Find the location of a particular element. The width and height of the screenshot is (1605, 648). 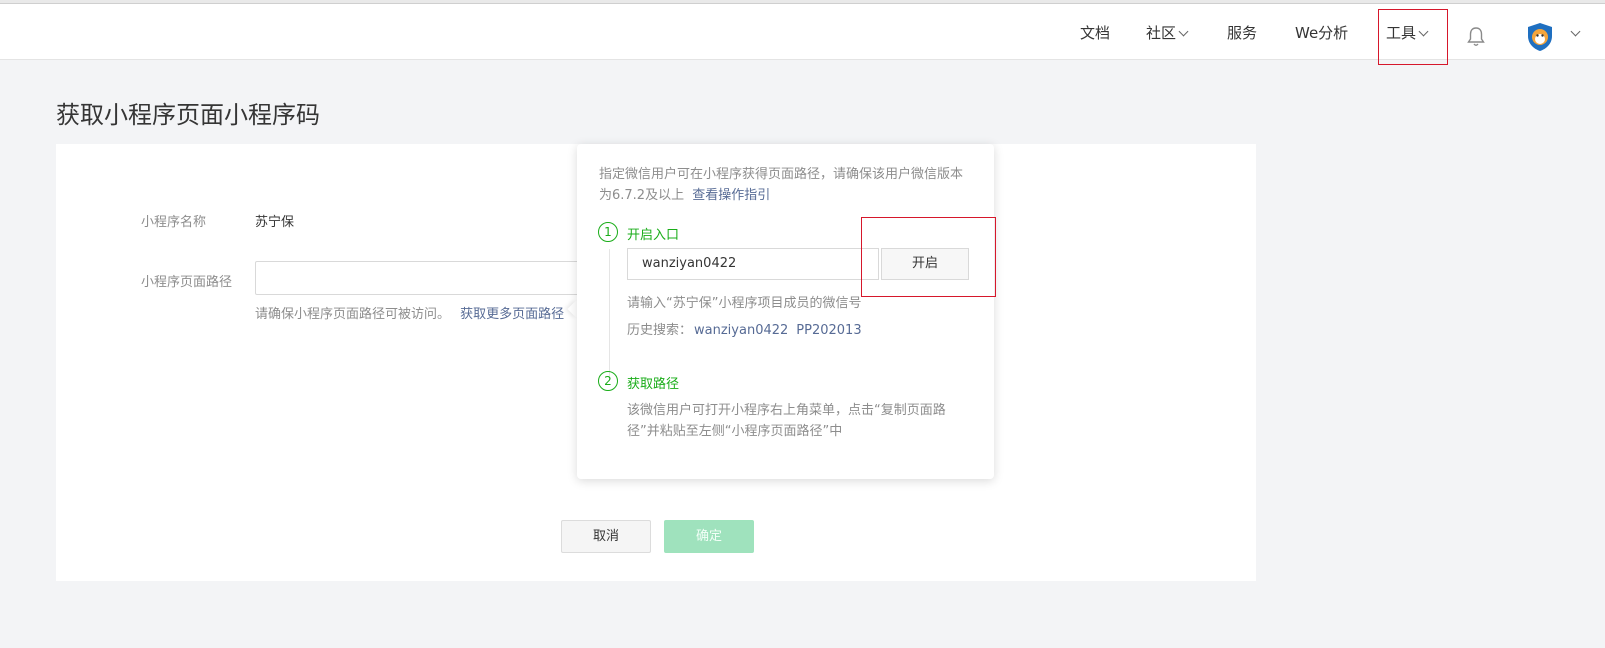

page-title: 获取小程序页面小程序码 is located at coordinates (188, 115).